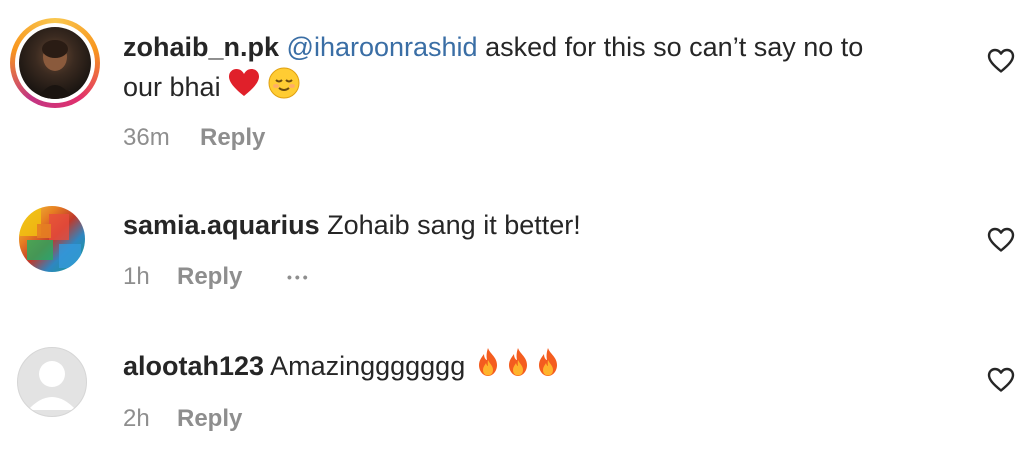 This screenshot has height=458, width=1024. Describe the element at coordinates (284, 88) in the screenshot. I see `relieved-face-emoji` at that location.